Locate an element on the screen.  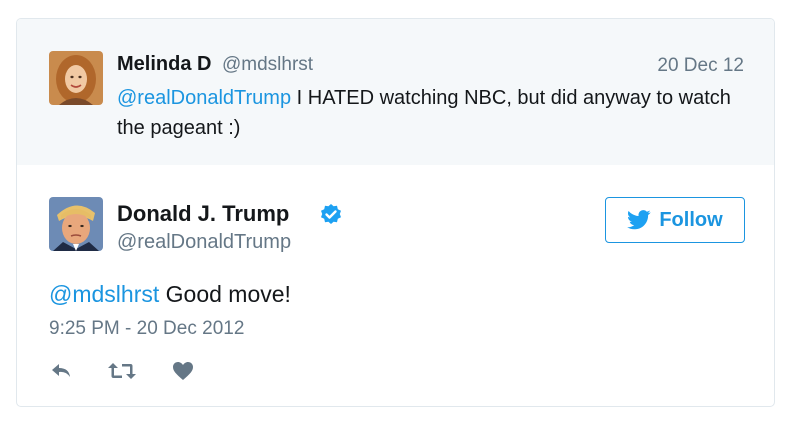
verified-badge-icon is located at coordinates (331, 214).